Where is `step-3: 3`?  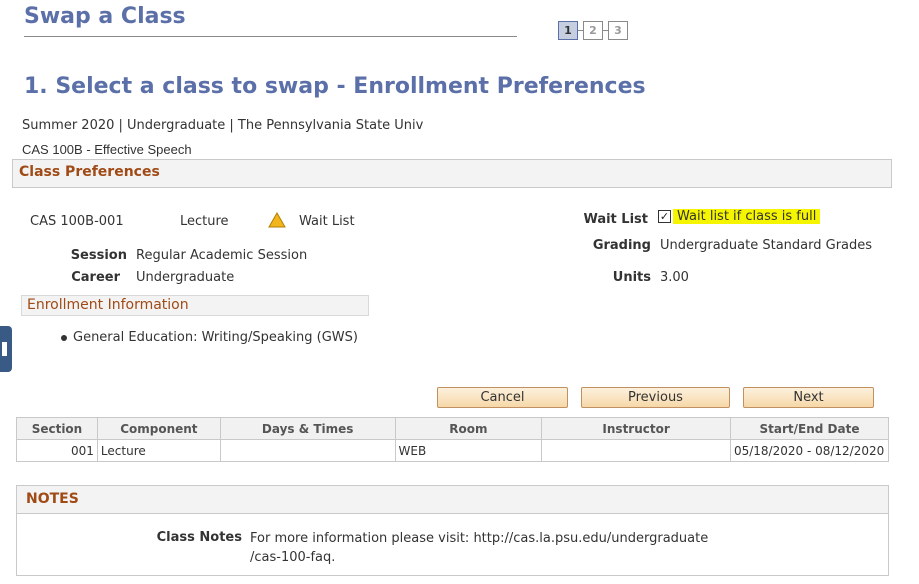 step-3: 3 is located at coordinates (618, 30).